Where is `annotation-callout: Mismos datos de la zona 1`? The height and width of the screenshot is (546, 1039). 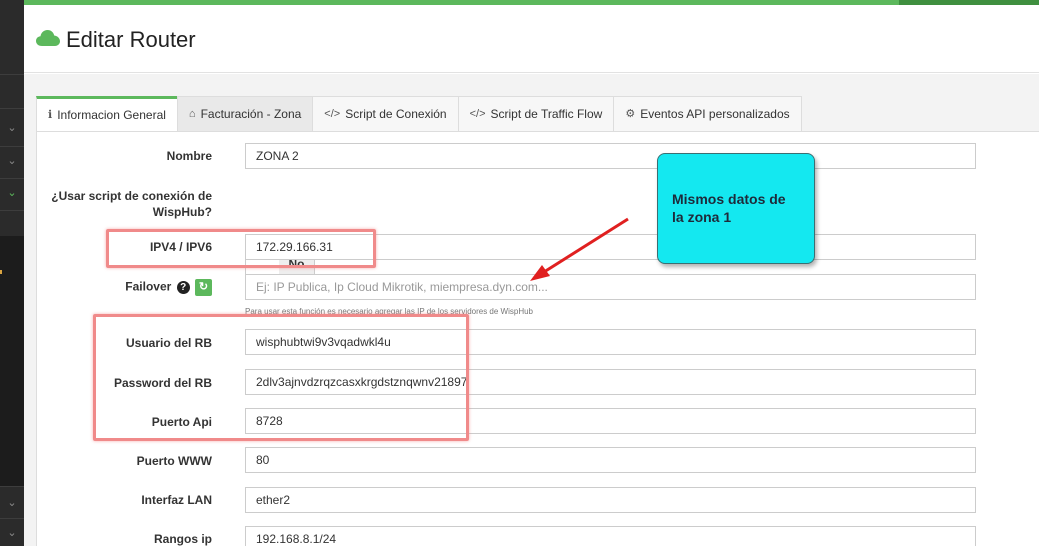
annotation-callout: Mismos datos de la zona 1 is located at coordinates (736, 208).